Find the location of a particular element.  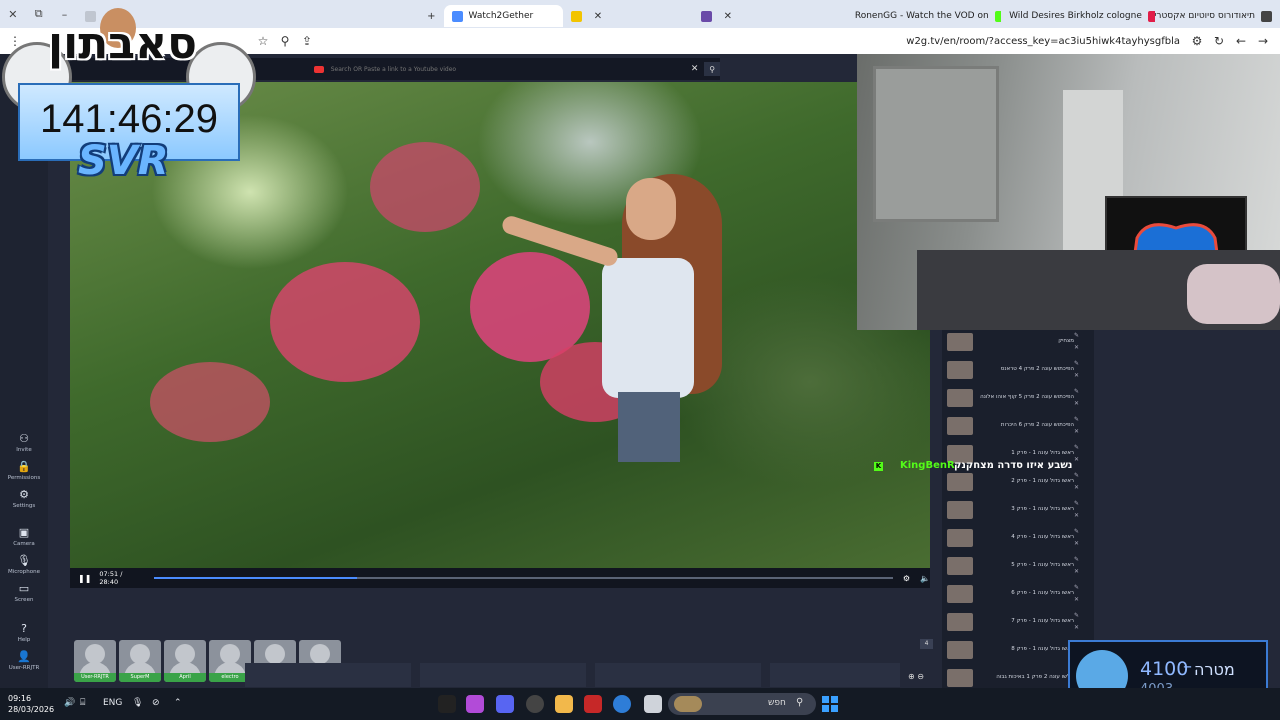

media-player-icon is located at coordinates (535, 704).